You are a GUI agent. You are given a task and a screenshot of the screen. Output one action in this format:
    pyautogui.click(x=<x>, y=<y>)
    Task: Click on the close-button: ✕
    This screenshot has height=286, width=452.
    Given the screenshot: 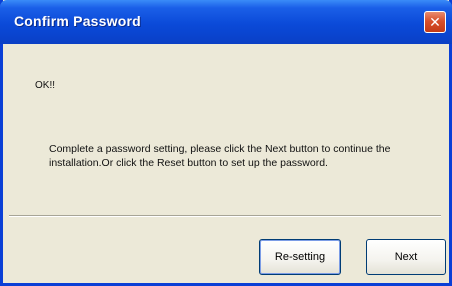 What is the action you would take?
    pyautogui.click(x=435, y=22)
    